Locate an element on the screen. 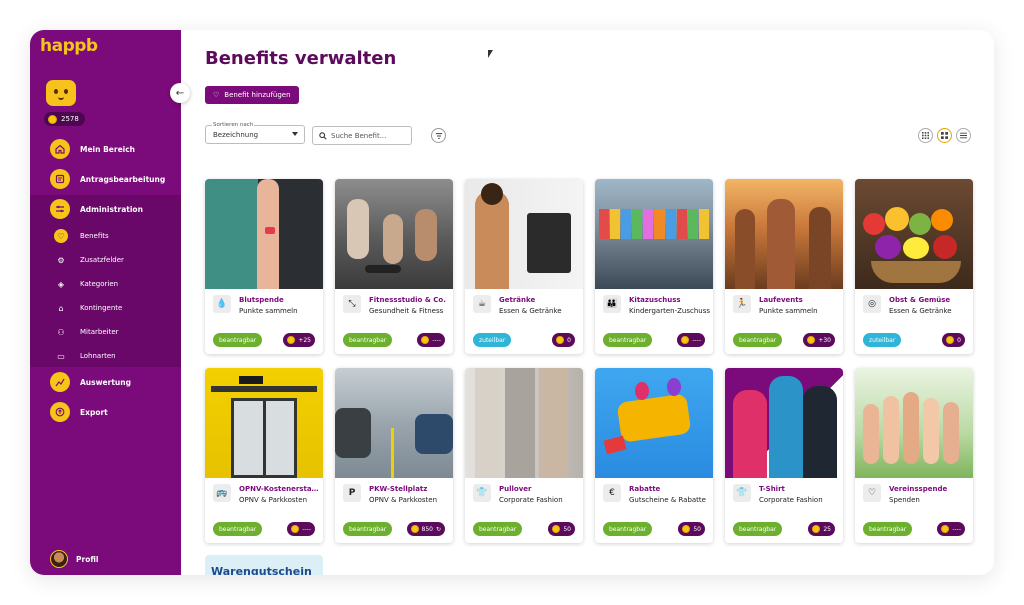 The image size is (1024, 605). bus-icon: 🚌 is located at coordinates (222, 493).